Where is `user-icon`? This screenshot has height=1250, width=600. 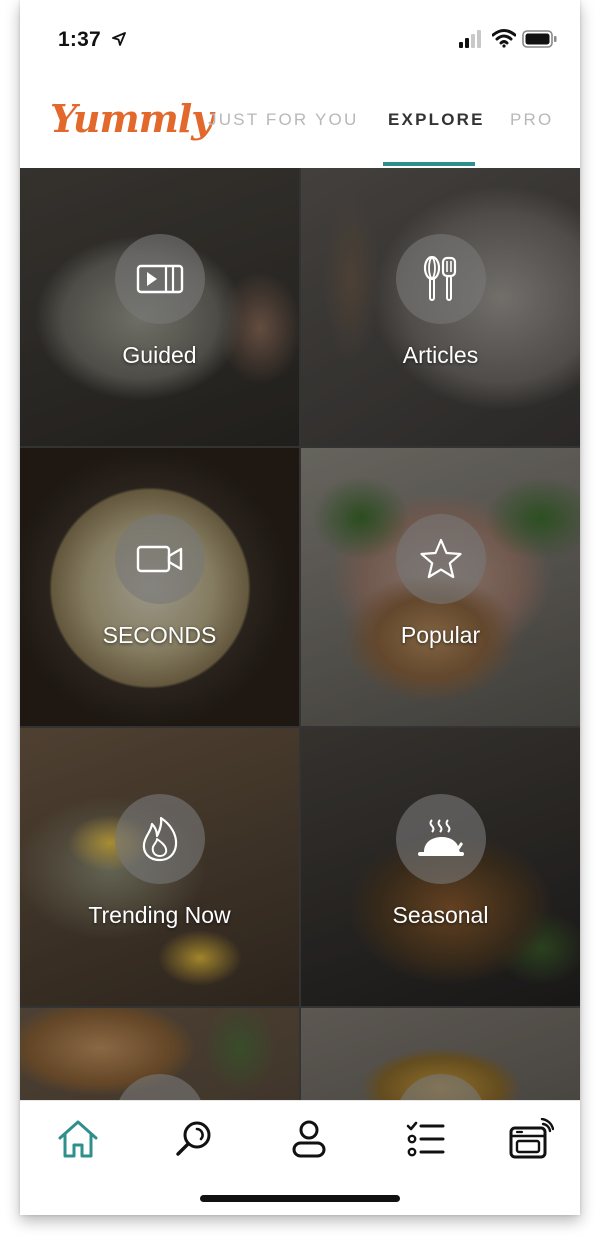 user-icon is located at coordinates (309, 1139).